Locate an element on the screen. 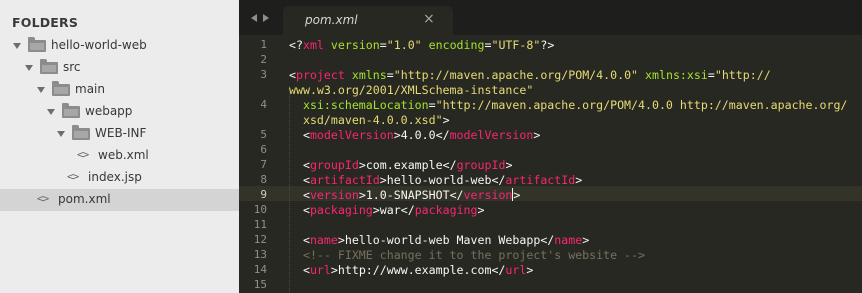 This screenshot has width=862, height=293. tree-item-index-jsp: <> index.jsp is located at coordinates (119, 178).